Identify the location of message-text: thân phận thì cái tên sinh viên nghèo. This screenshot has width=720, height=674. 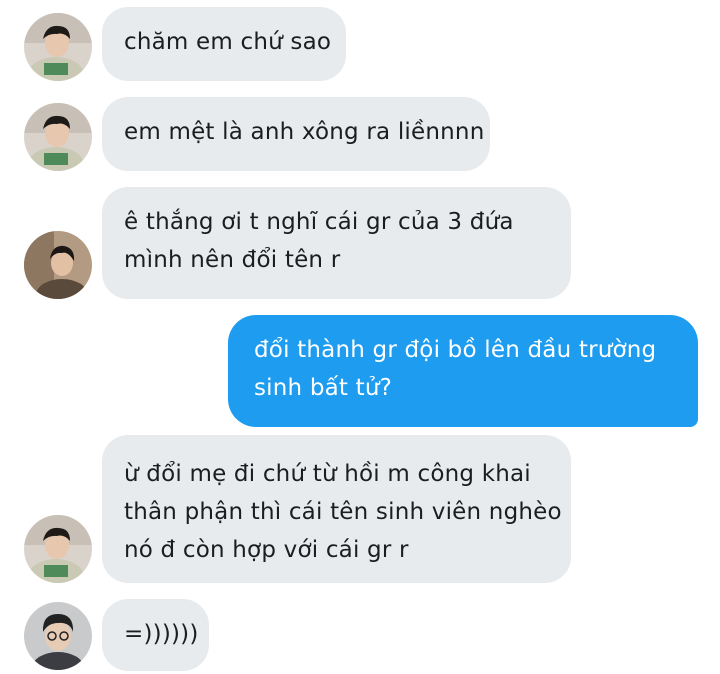
(343, 512).